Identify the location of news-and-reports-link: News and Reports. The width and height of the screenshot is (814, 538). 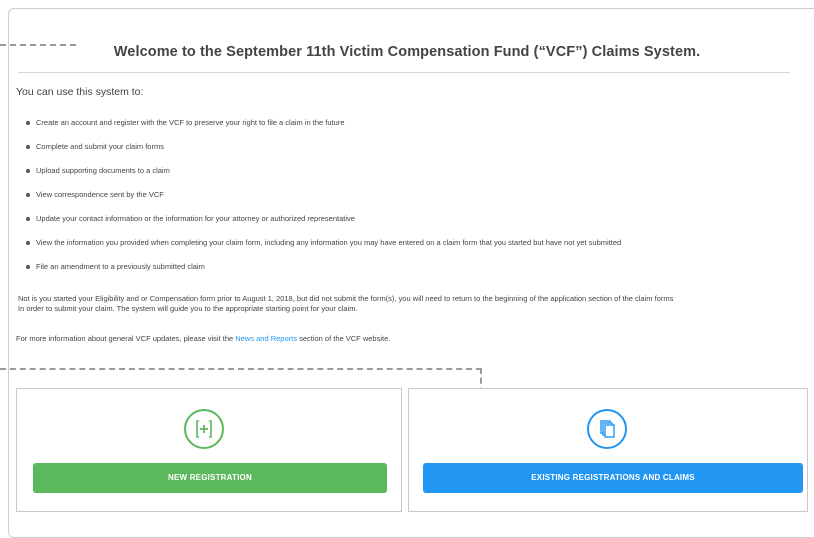
(266, 338).